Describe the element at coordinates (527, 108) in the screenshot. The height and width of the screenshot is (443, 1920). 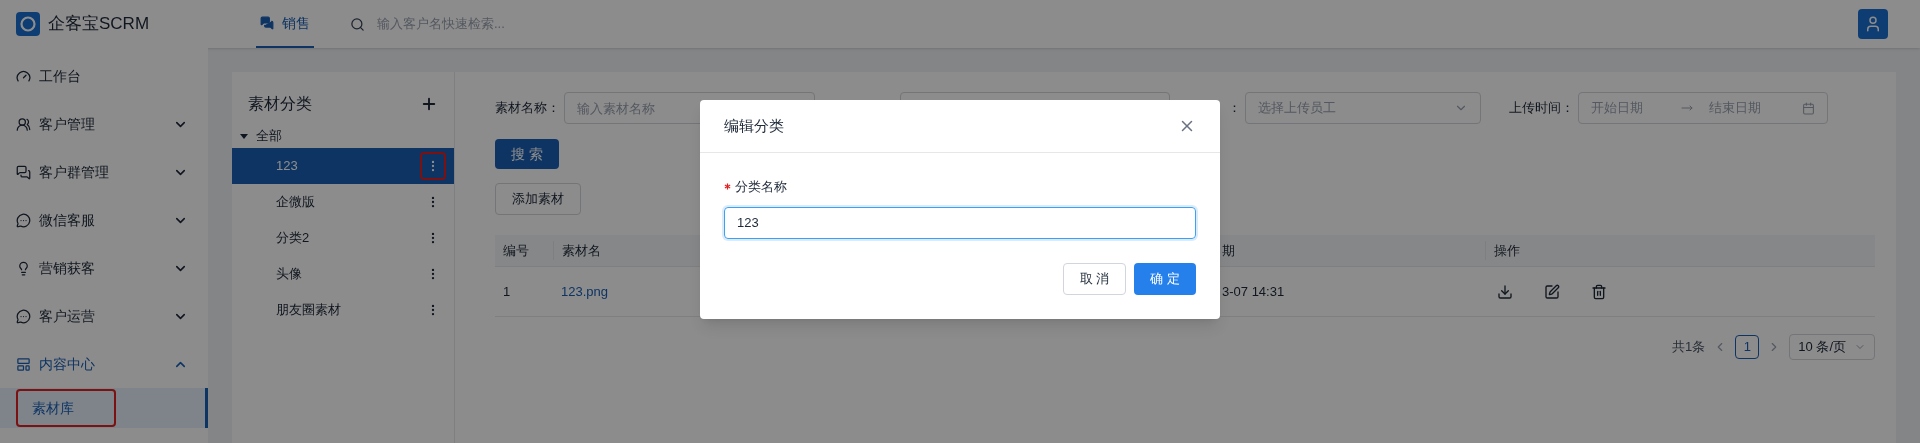
I see `filter-label: 素材名称：` at that location.